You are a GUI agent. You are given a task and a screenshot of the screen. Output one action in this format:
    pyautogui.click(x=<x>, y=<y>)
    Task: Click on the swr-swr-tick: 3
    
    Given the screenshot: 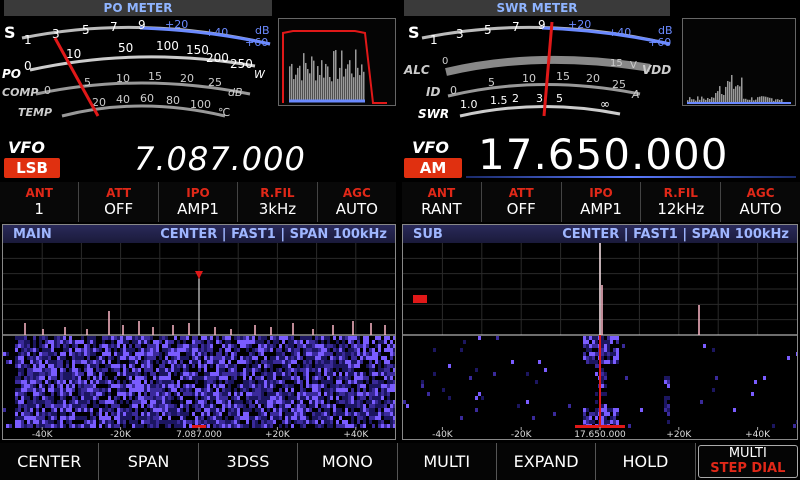 What is the action you would take?
    pyautogui.click(x=539, y=98)
    